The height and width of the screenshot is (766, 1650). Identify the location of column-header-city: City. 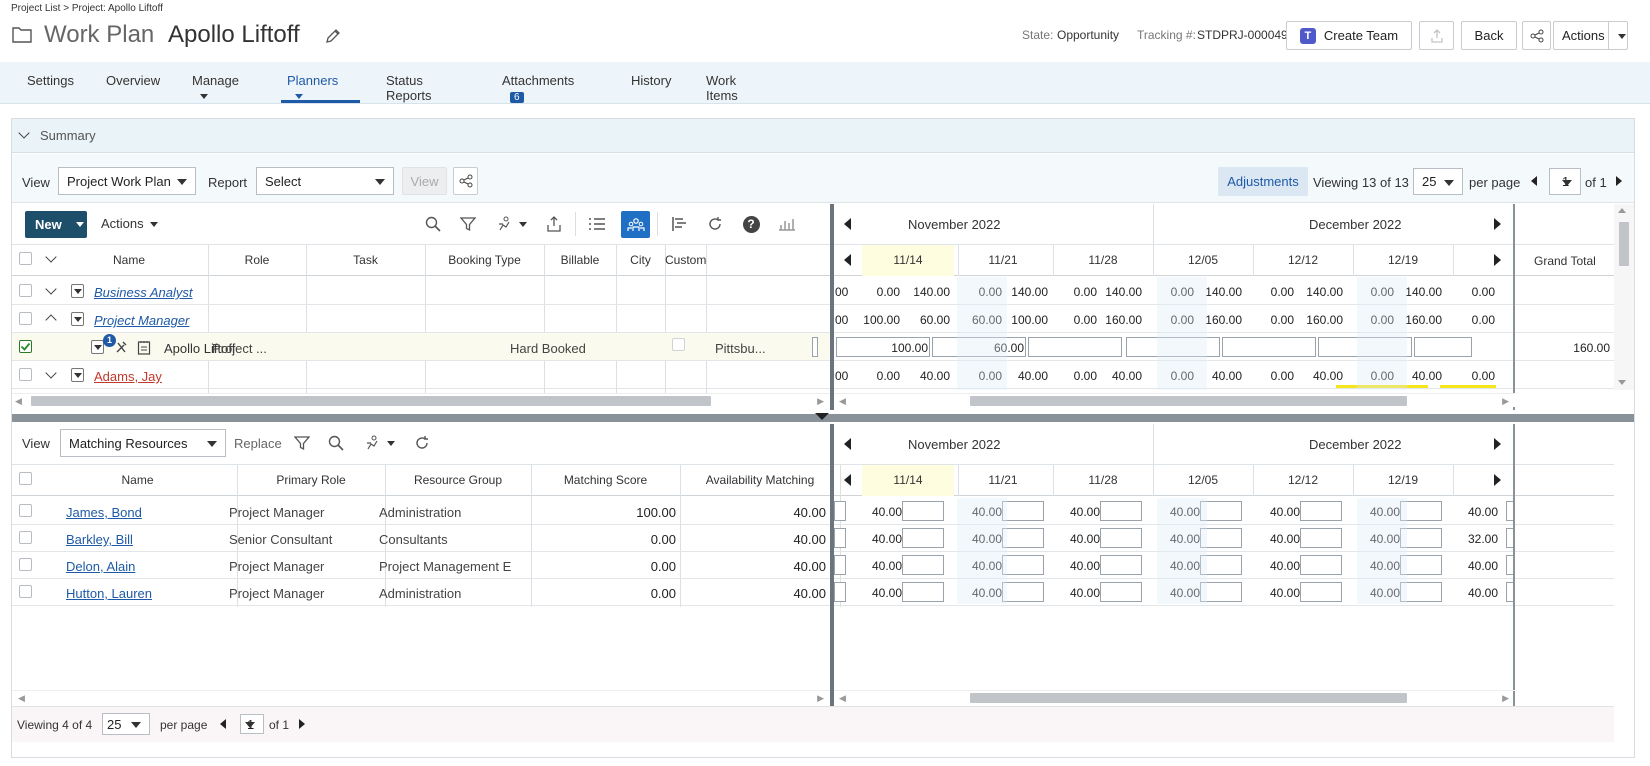
(640, 260).